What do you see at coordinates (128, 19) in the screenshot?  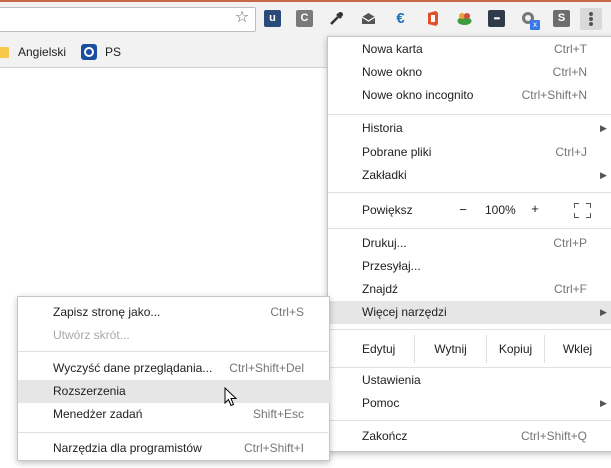 I see `address-bar` at bounding box center [128, 19].